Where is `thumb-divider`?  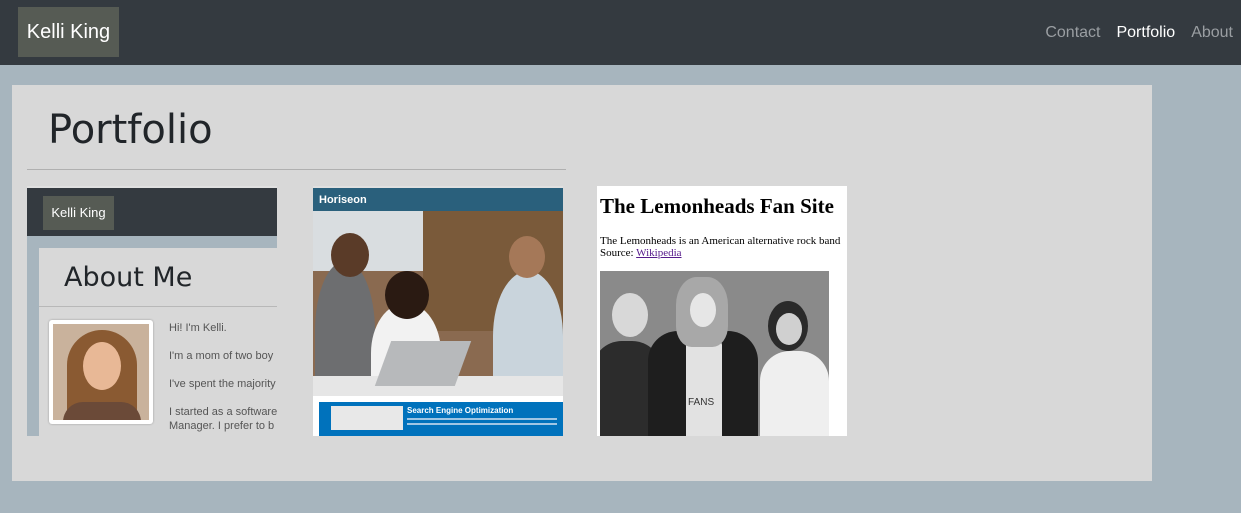
thumb-divider is located at coordinates (158, 306).